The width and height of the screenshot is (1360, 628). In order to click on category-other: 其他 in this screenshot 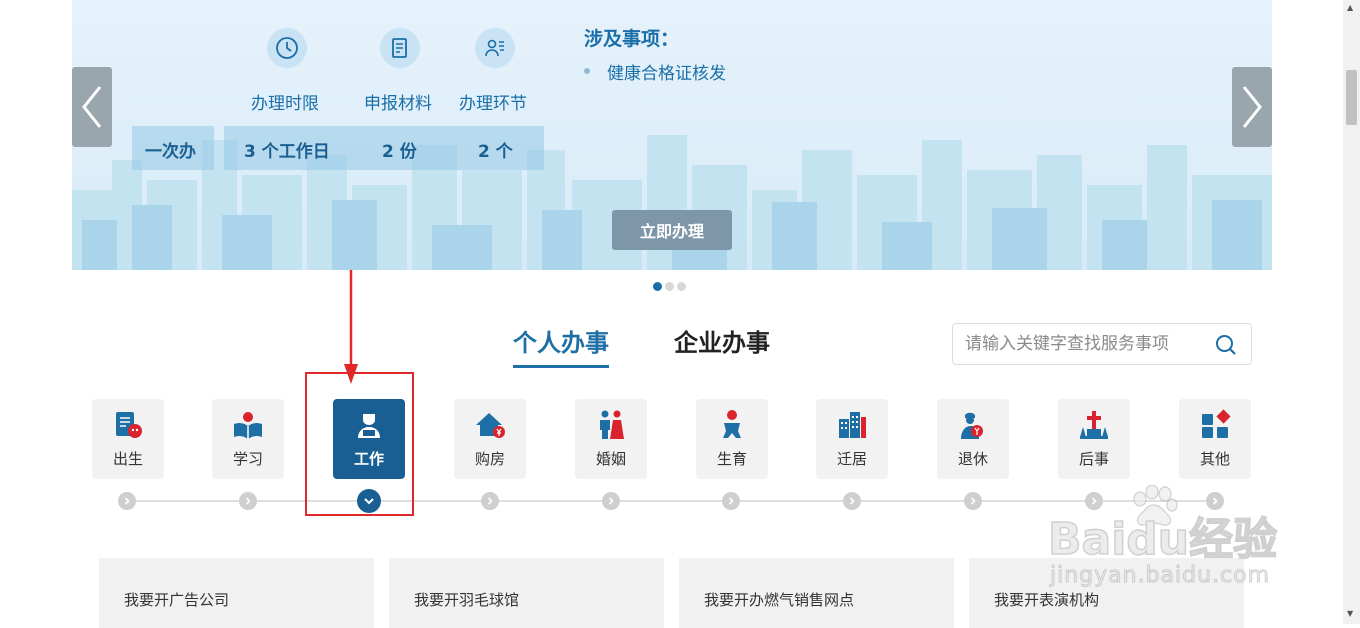, I will do `click(1215, 439)`.